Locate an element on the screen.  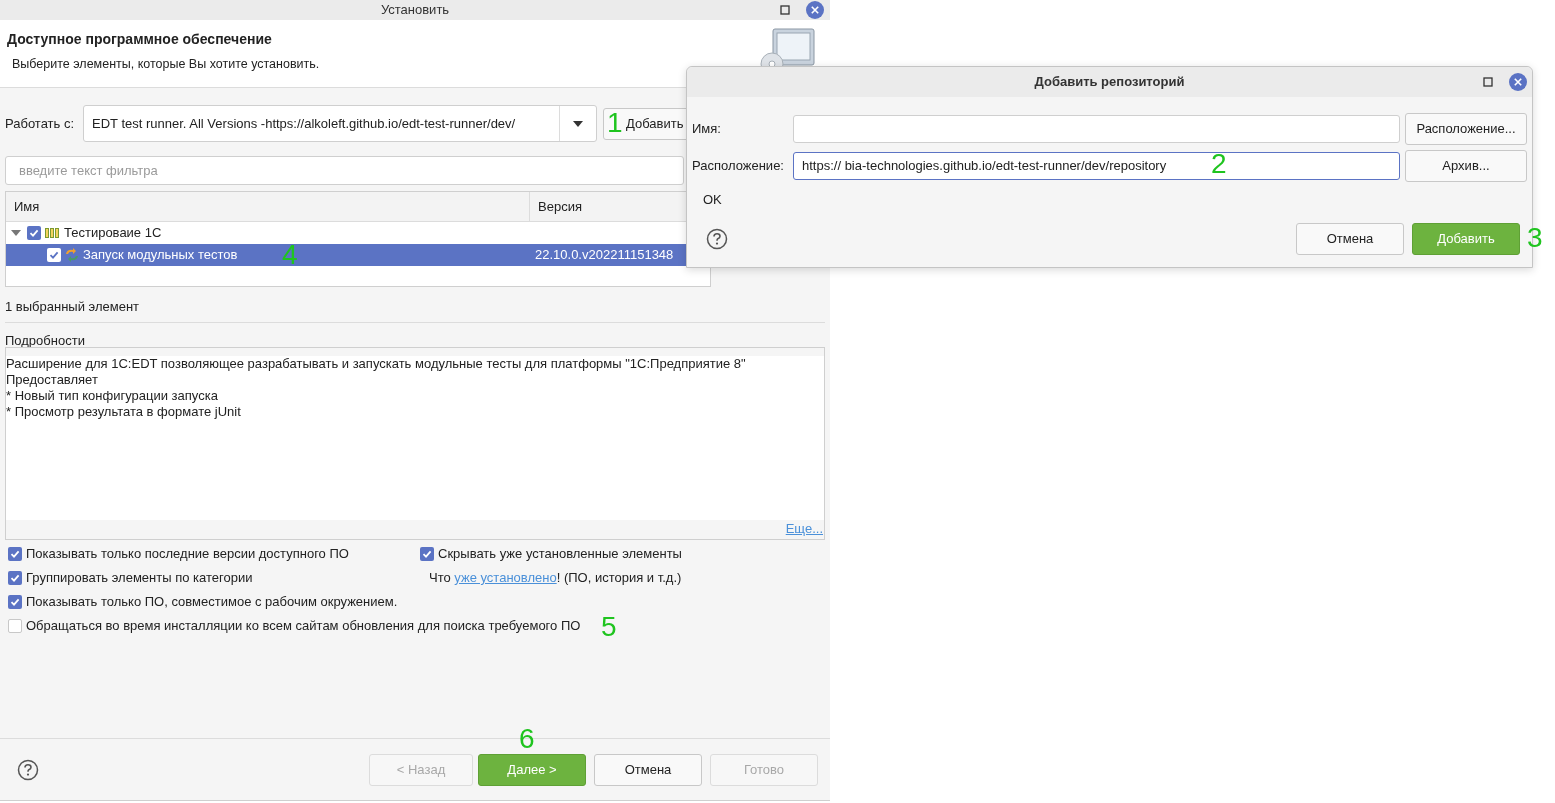
section-label: Подробности is located at coordinates (45, 339).